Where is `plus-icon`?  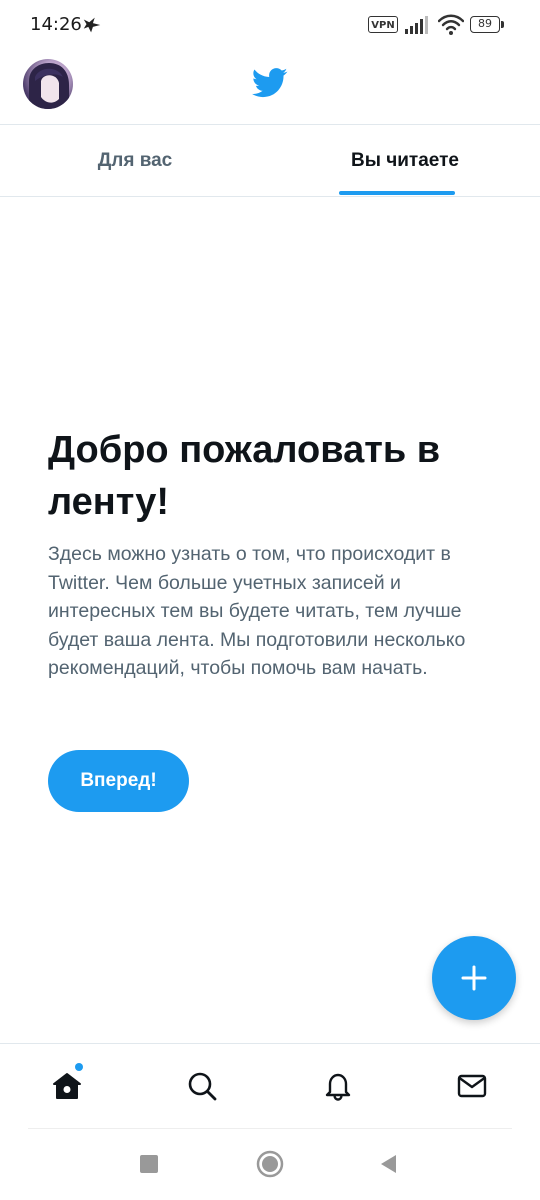
plus-icon is located at coordinates (474, 978).